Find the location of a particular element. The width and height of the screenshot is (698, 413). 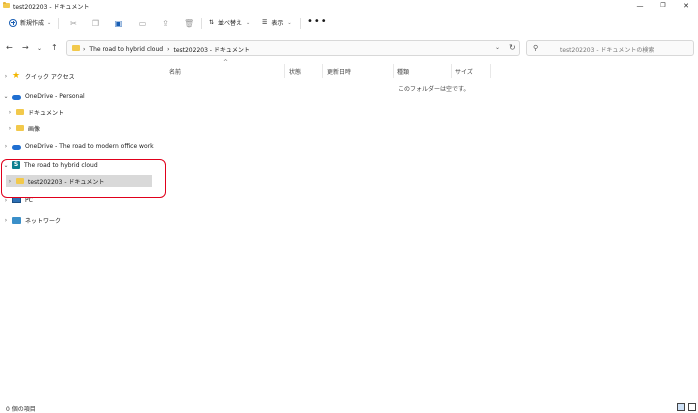

sidebar-item-label: OneDrive - Personal is located at coordinates (55, 96).